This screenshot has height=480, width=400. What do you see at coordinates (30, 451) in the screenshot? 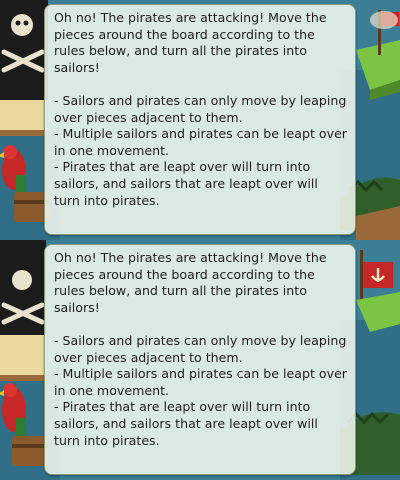
I see `treasure-chest` at bounding box center [30, 451].